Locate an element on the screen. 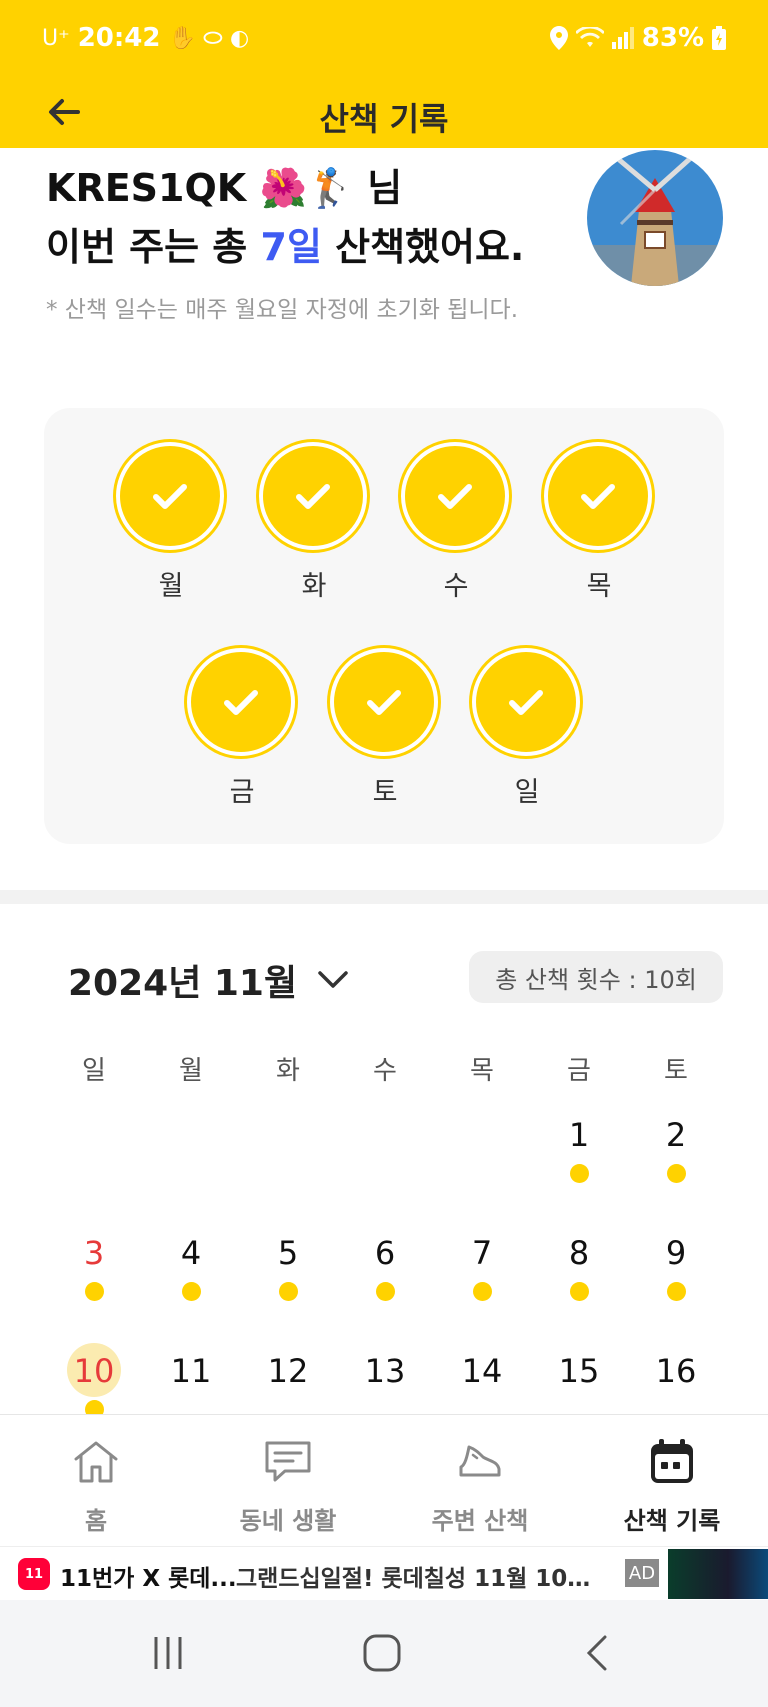 Image resolution: width=768 pixels, height=1707 pixels. status-bar: U⁺ 20:42 ✋ ⬭ ◐ 83% is located at coordinates (384, 38).